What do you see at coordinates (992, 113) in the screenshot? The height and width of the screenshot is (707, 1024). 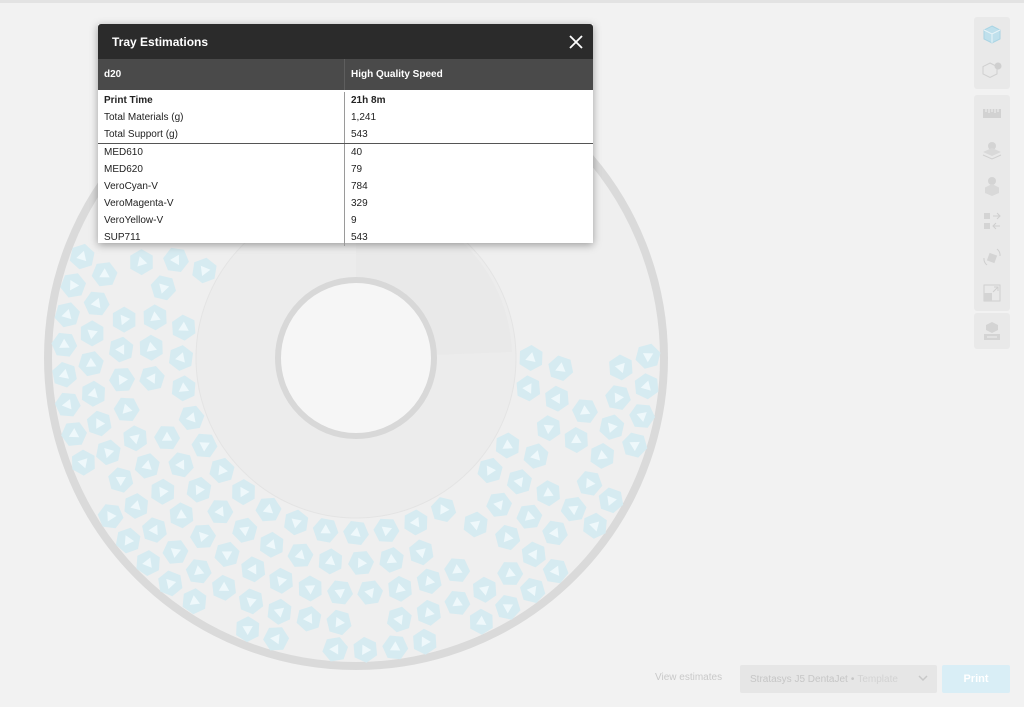 I see `ruler-icon` at bounding box center [992, 113].